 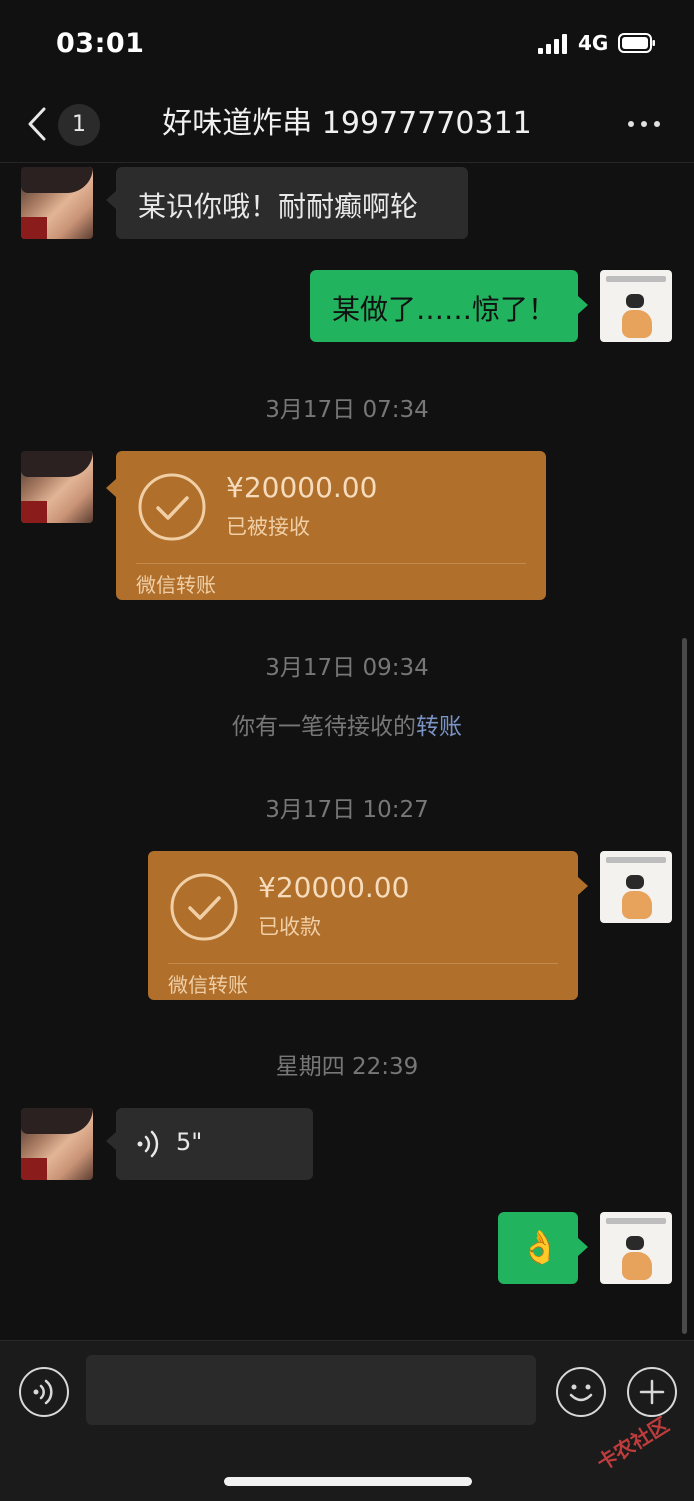 I want to click on message-text: 某做了……惊了！, so click(x=444, y=309).